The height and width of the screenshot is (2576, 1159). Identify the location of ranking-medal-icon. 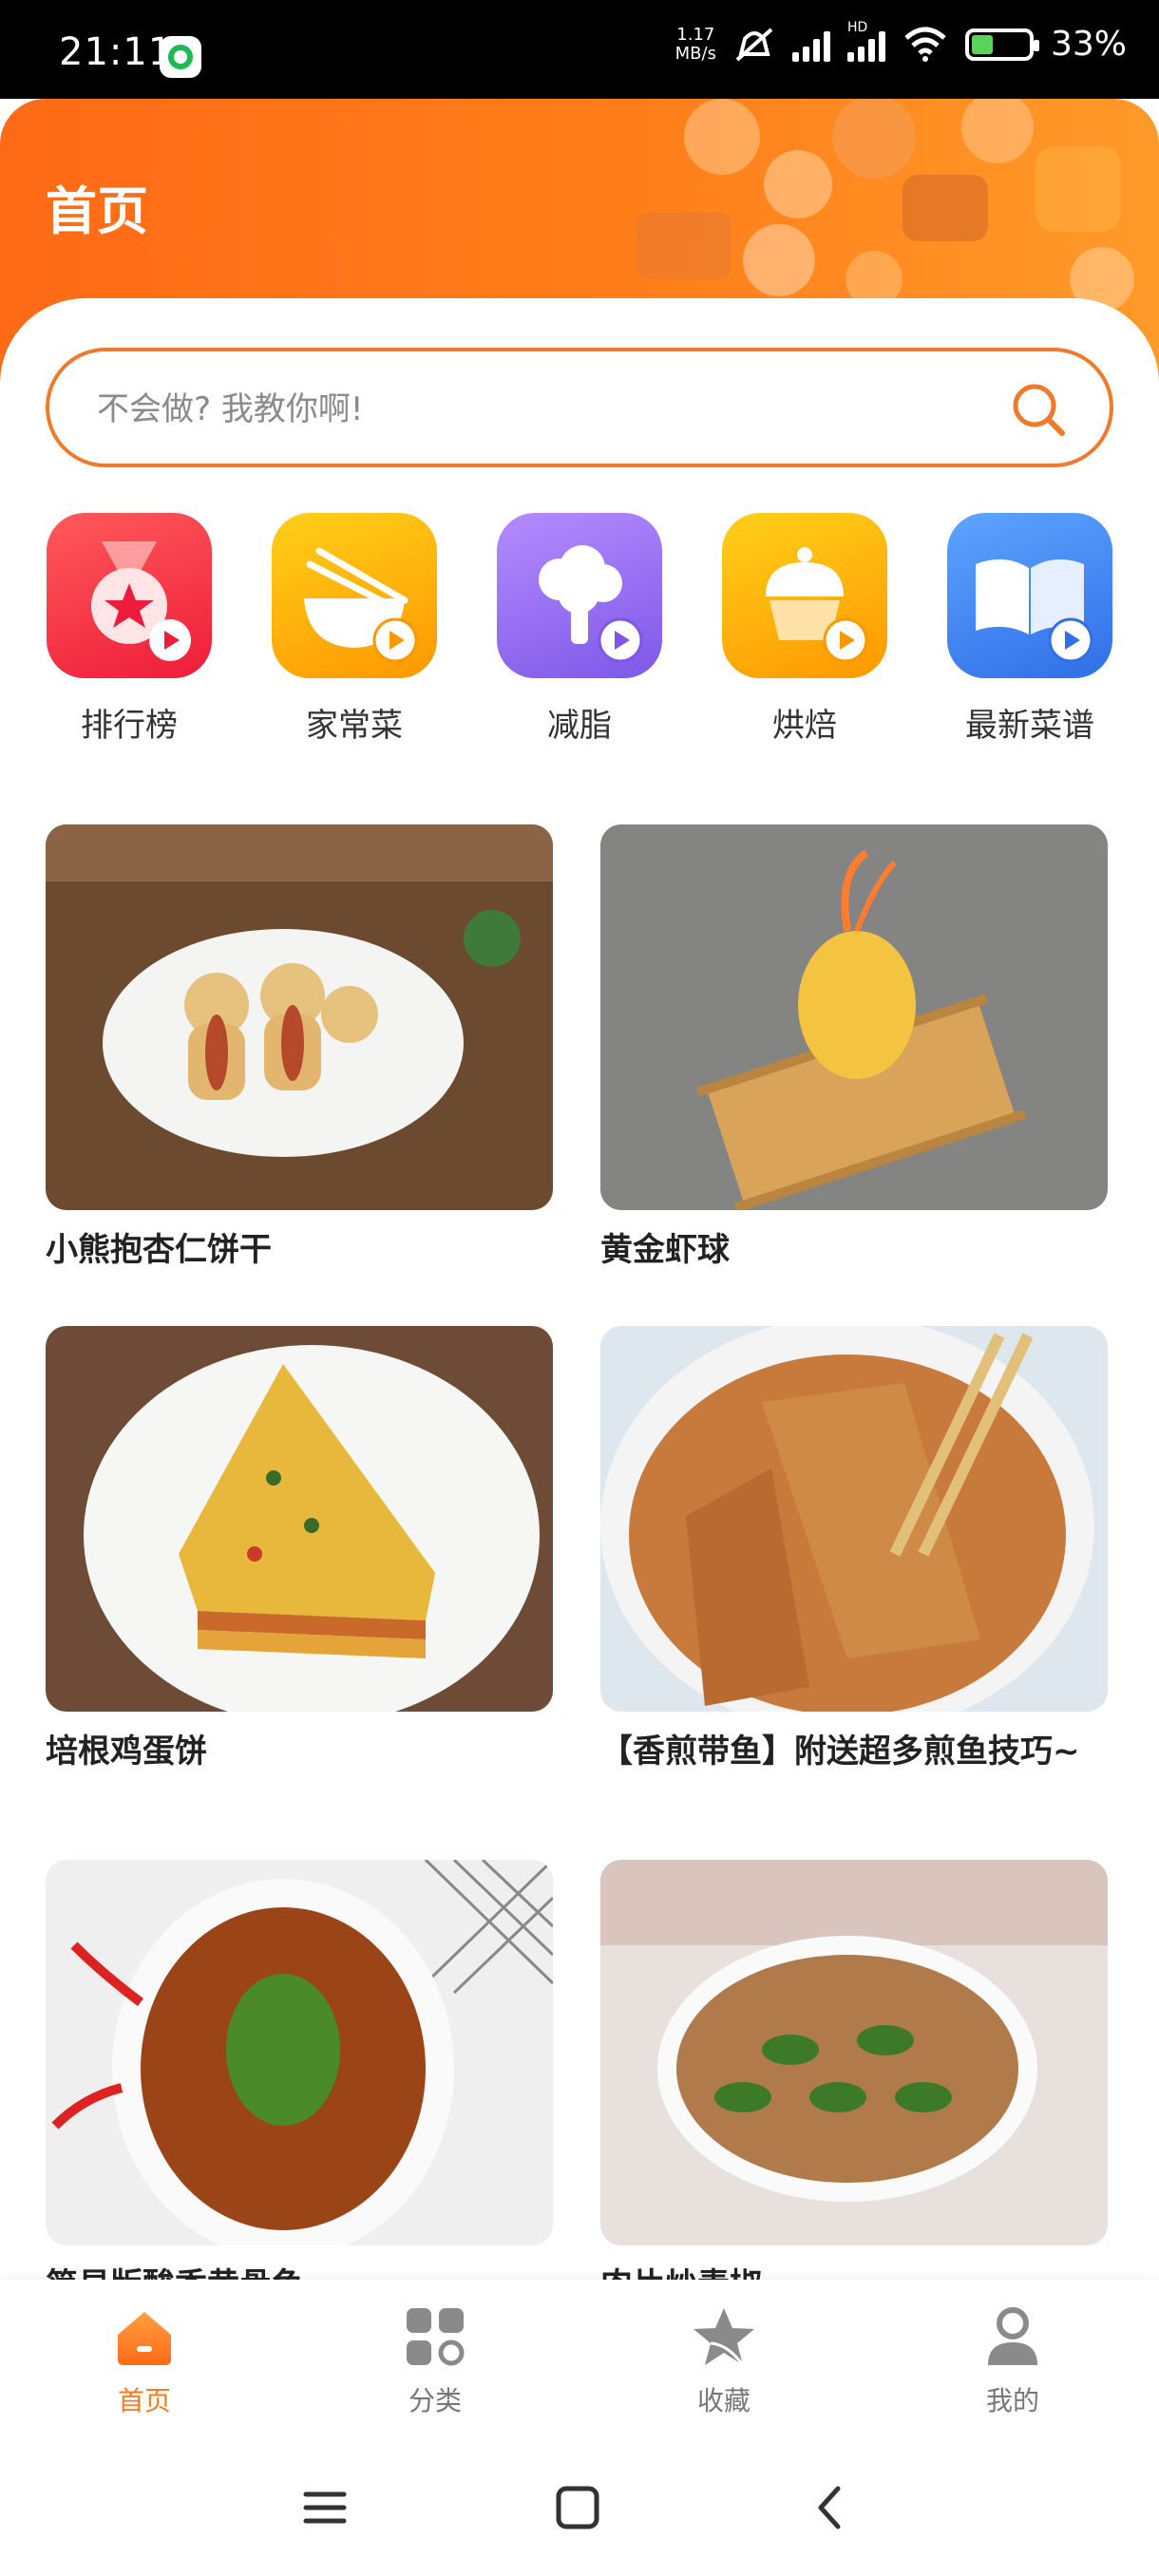
(129, 595).